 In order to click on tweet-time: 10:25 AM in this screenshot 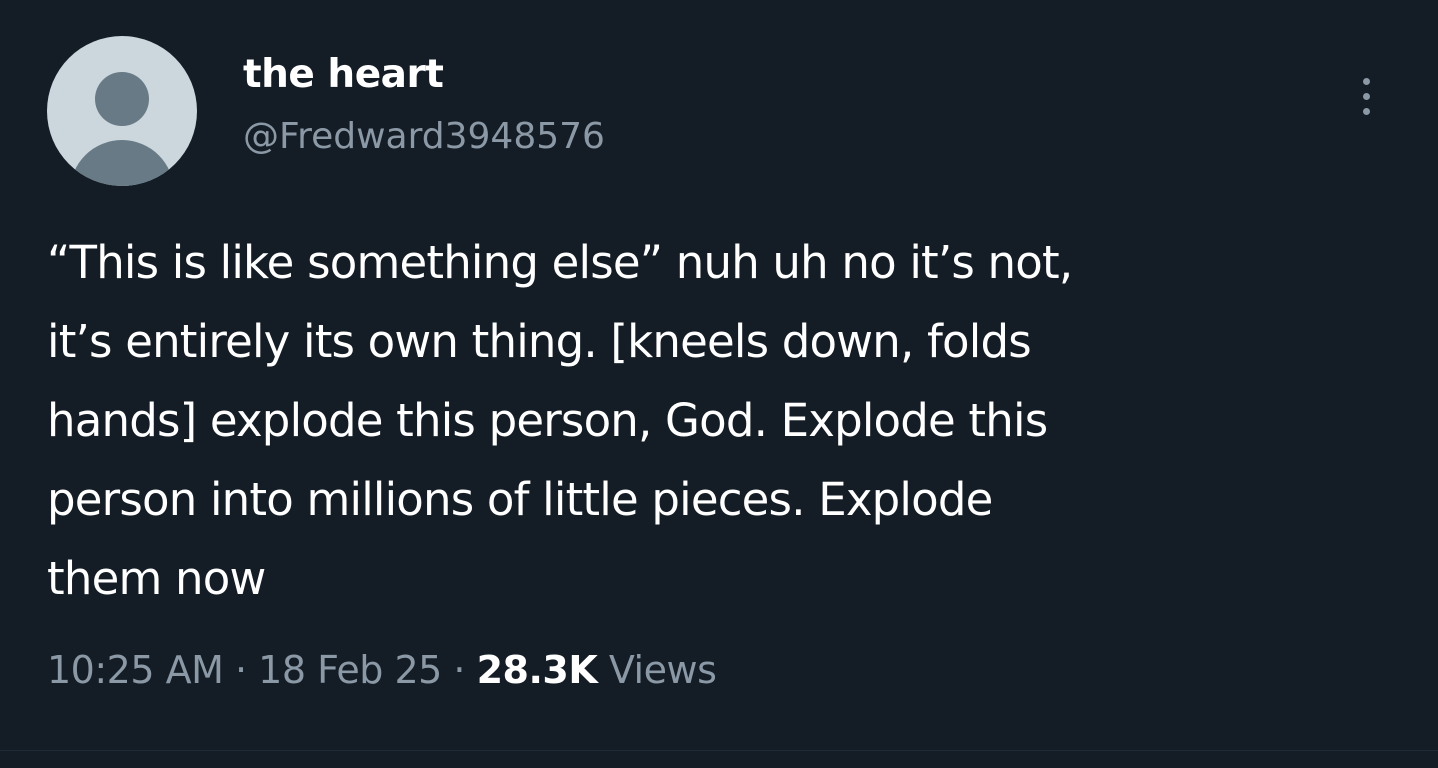, I will do `click(135, 670)`.